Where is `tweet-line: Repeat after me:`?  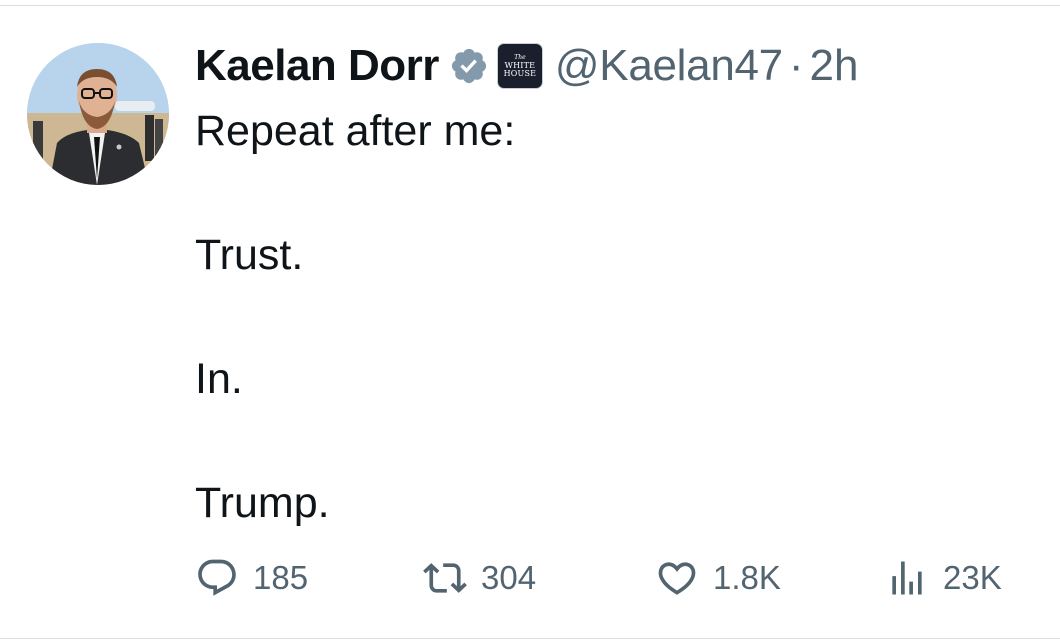
tweet-line: Repeat after me: is located at coordinates (355, 131).